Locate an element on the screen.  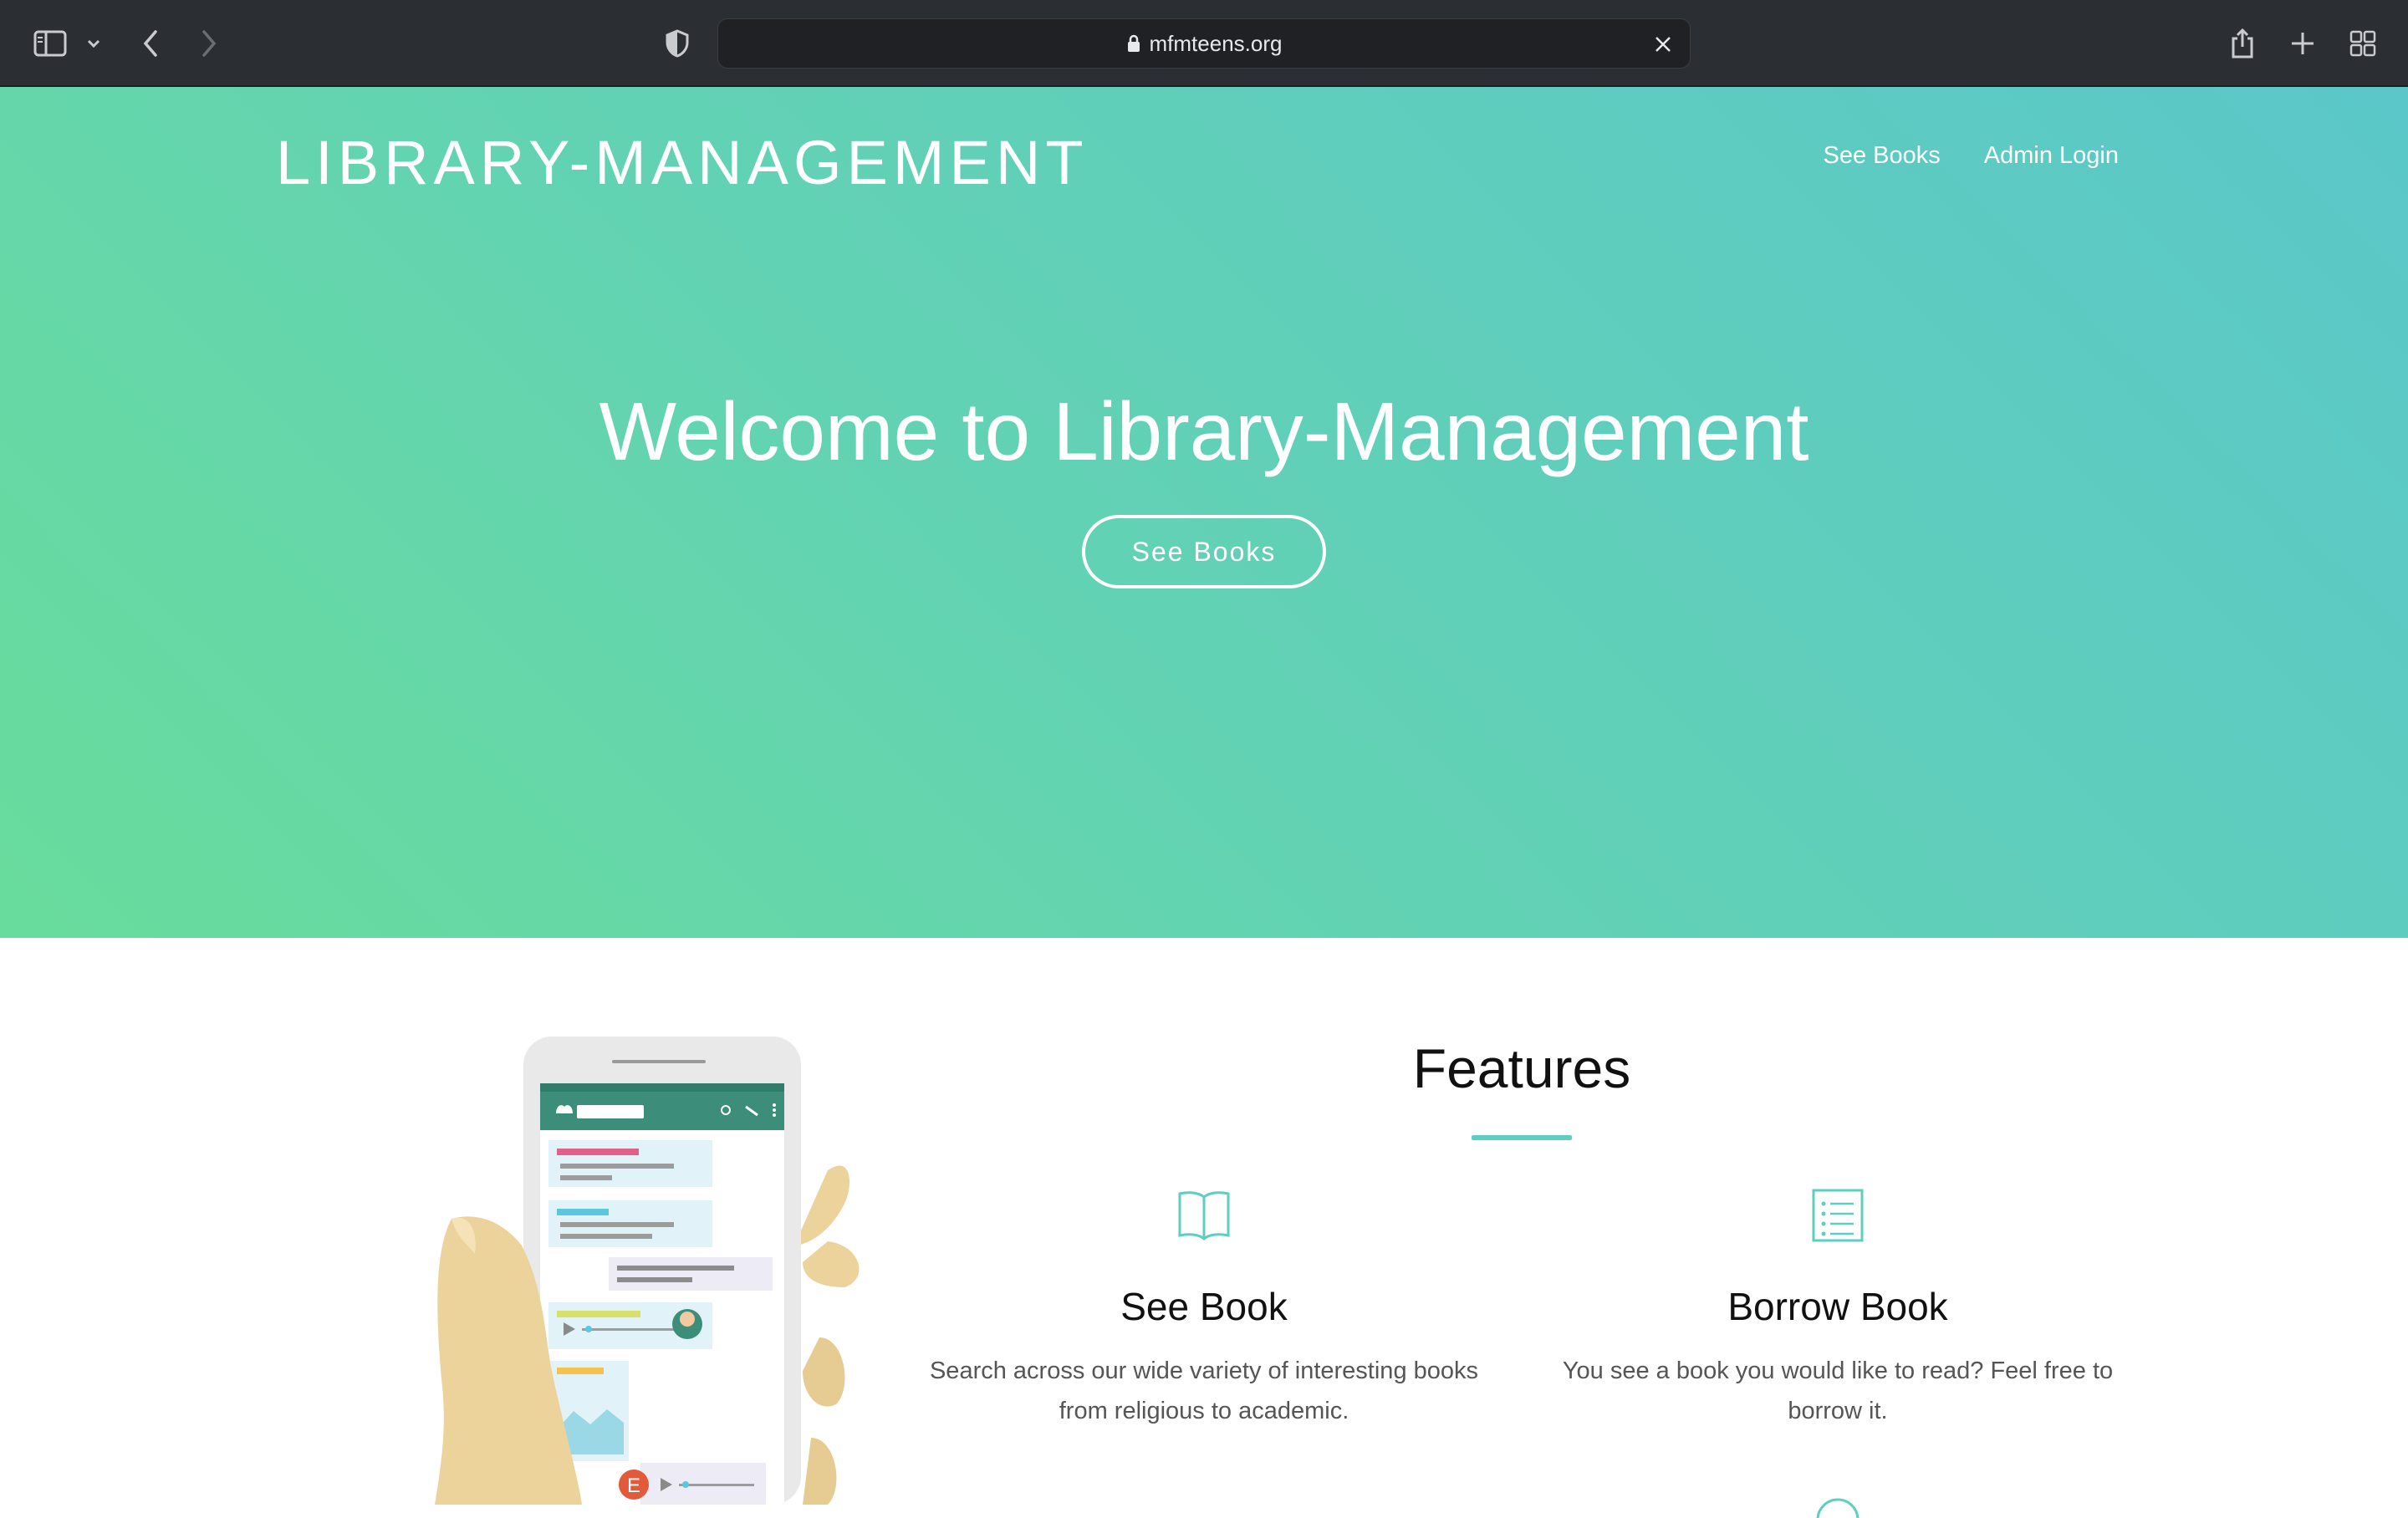
features-title: Features is located at coordinates (1521, 1068).